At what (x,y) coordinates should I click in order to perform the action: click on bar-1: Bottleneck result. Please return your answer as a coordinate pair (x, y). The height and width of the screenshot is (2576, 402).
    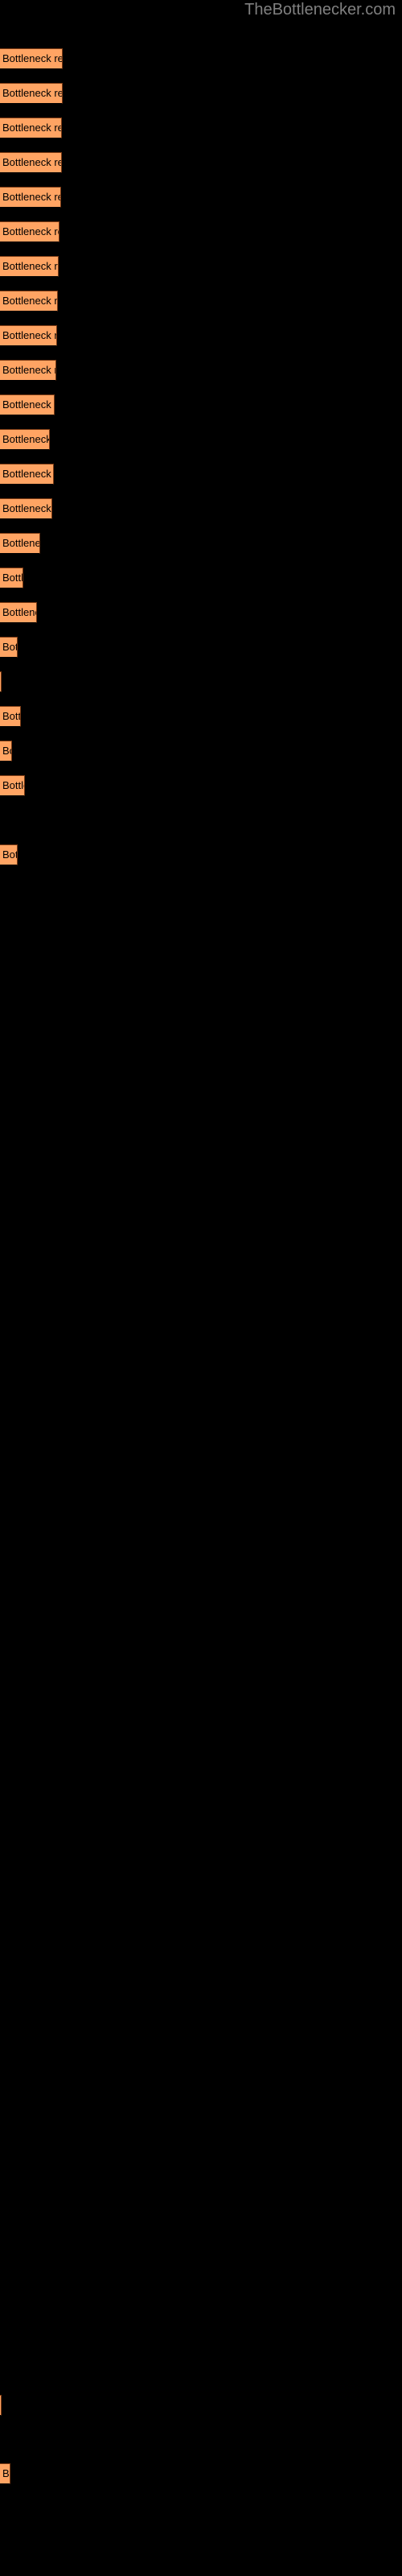
    Looking at the image, I should click on (31, 58).